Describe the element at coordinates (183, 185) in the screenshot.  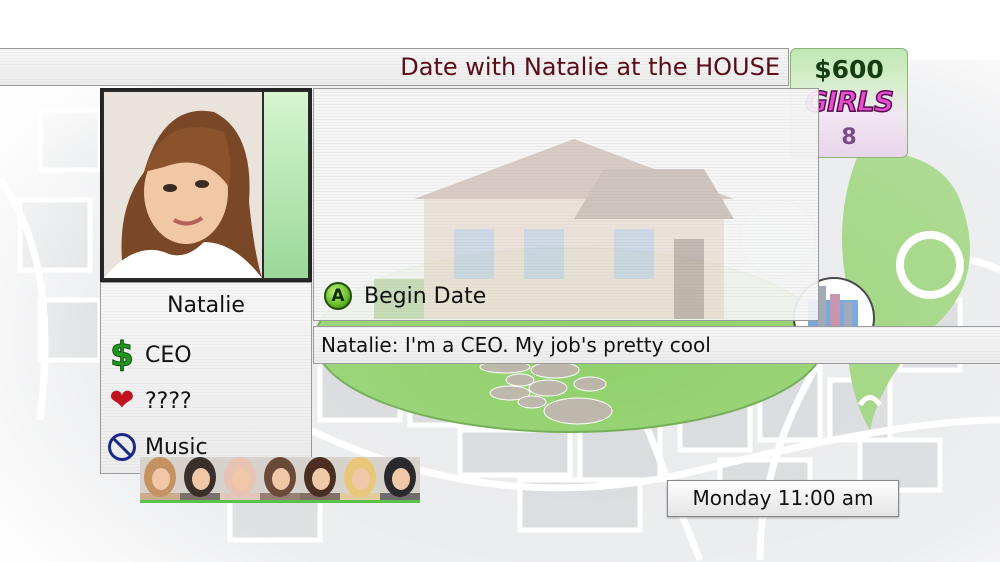
I see `girl-portrait` at that location.